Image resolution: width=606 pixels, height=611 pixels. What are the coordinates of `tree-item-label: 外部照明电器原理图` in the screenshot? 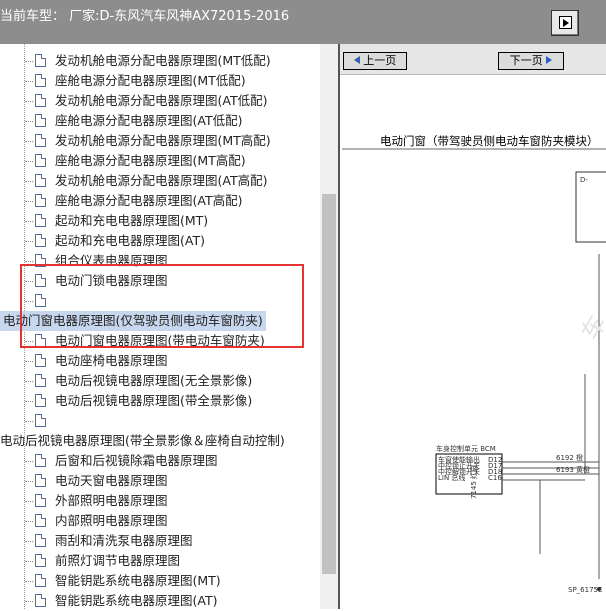 It's located at (111, 500).